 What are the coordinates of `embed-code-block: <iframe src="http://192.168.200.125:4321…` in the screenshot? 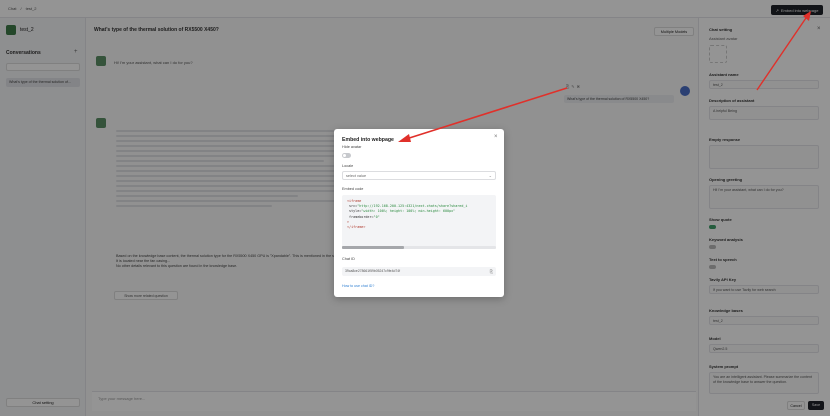 It's located at (419, 221).